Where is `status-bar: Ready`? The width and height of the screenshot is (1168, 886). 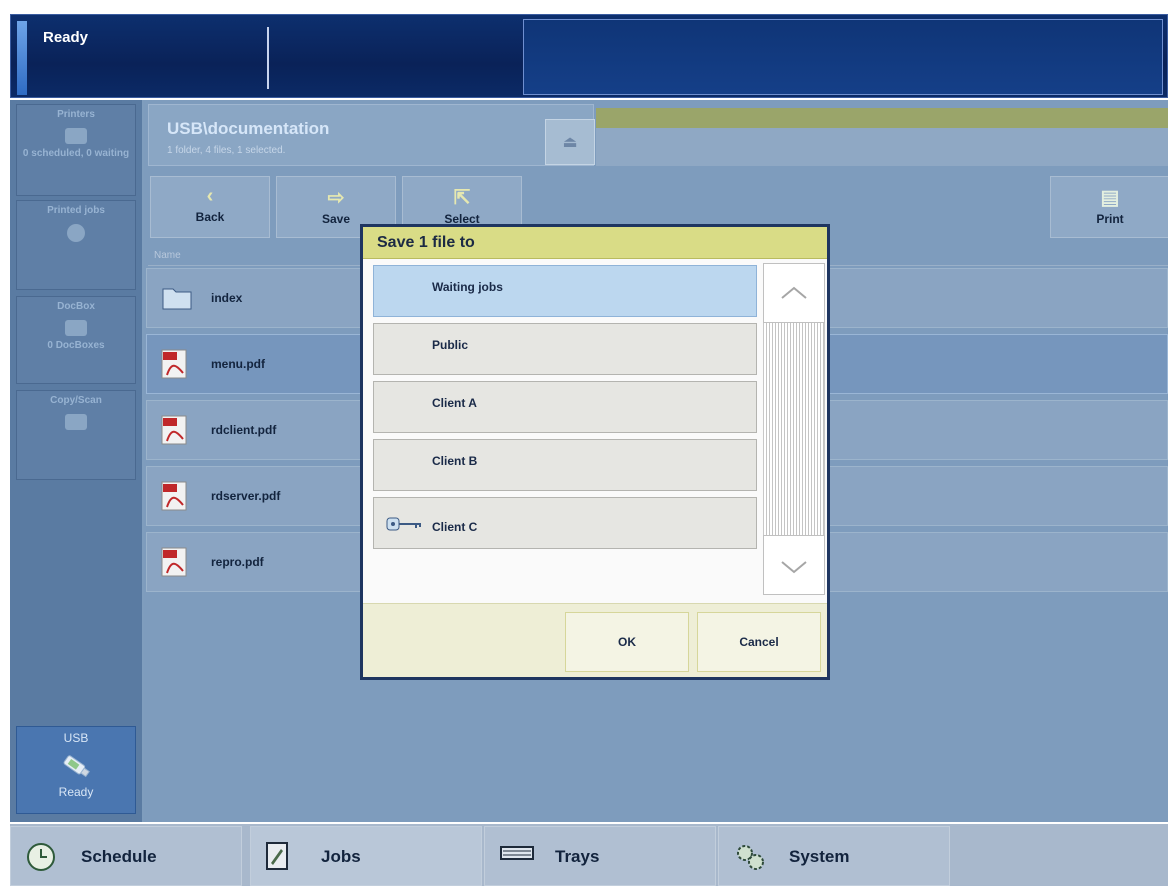
status-bar: Ready is located at coordinates (589, 56).